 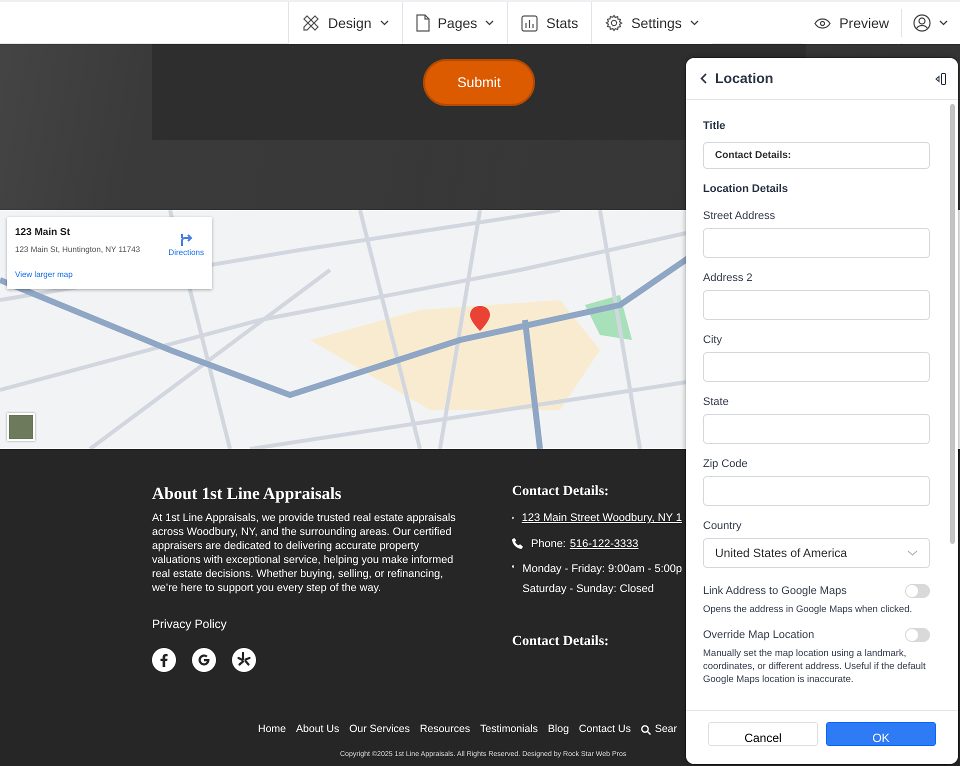 I want to click on footer-nav-link: Blog, so click(x=558, y=730).